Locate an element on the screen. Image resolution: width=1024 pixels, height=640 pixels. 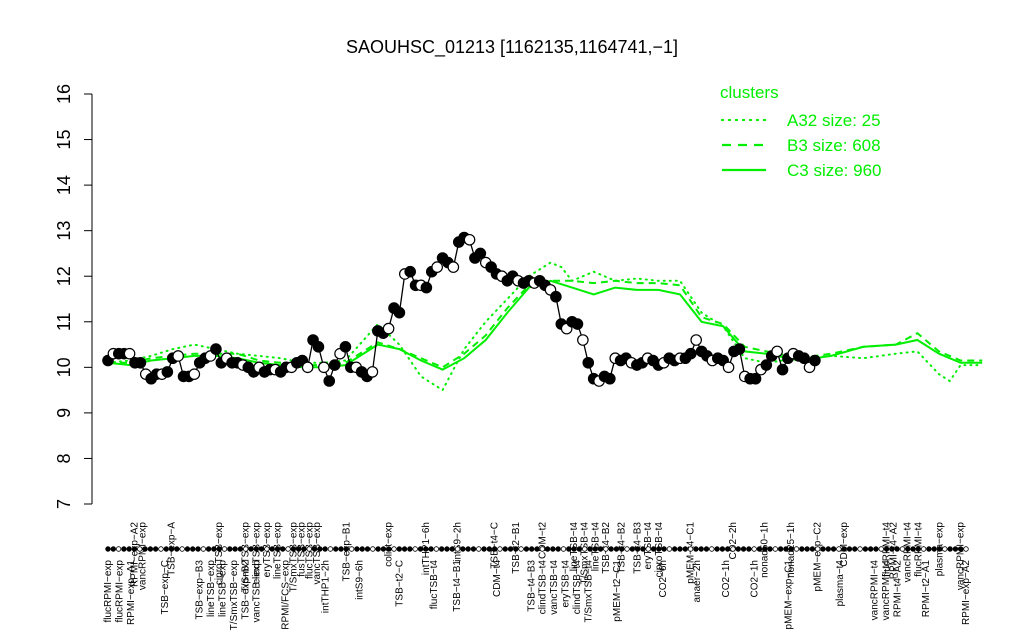
x-tick-label-bottom: flucRPMI−exp is located at coordinates (119, 591).